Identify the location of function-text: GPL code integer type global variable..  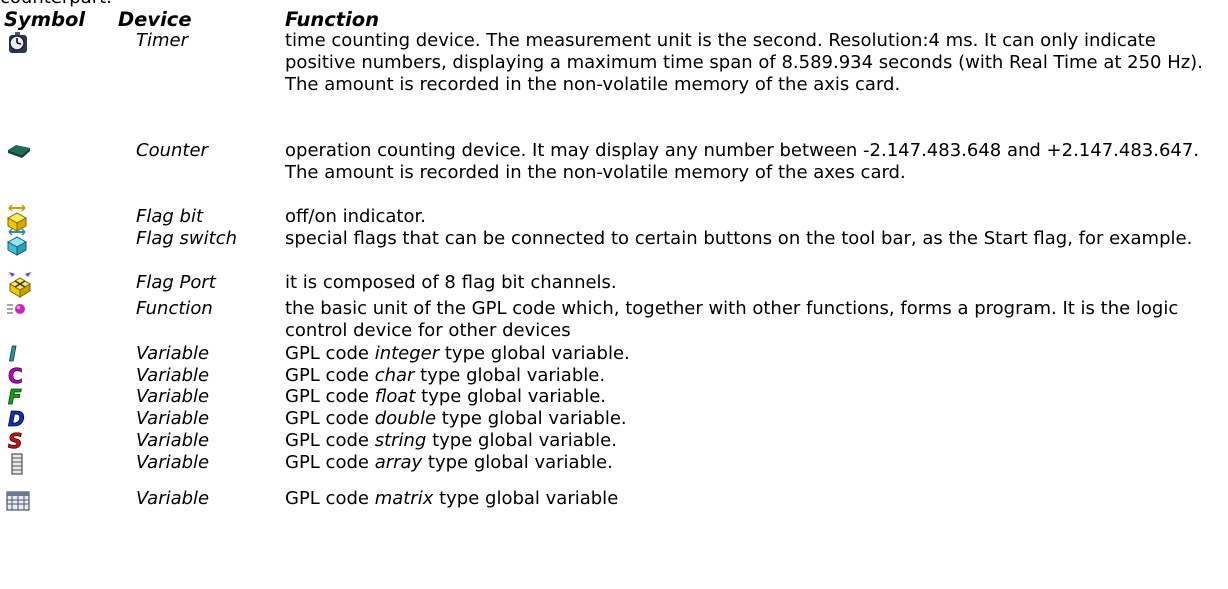
(755, 354).